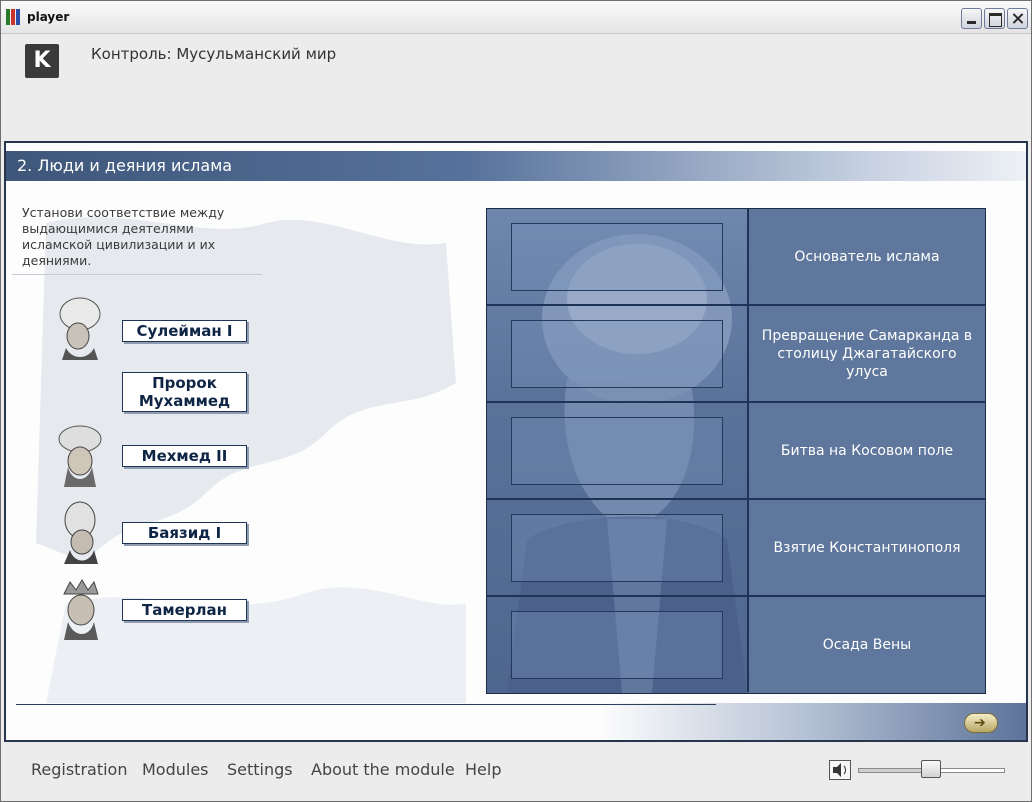 The height and width of the screenshot is (802, 1032). What do you see at coordinates (483, 769) in the screenshot?
I see `menu-help: Help` at bounding box center [483, 769].